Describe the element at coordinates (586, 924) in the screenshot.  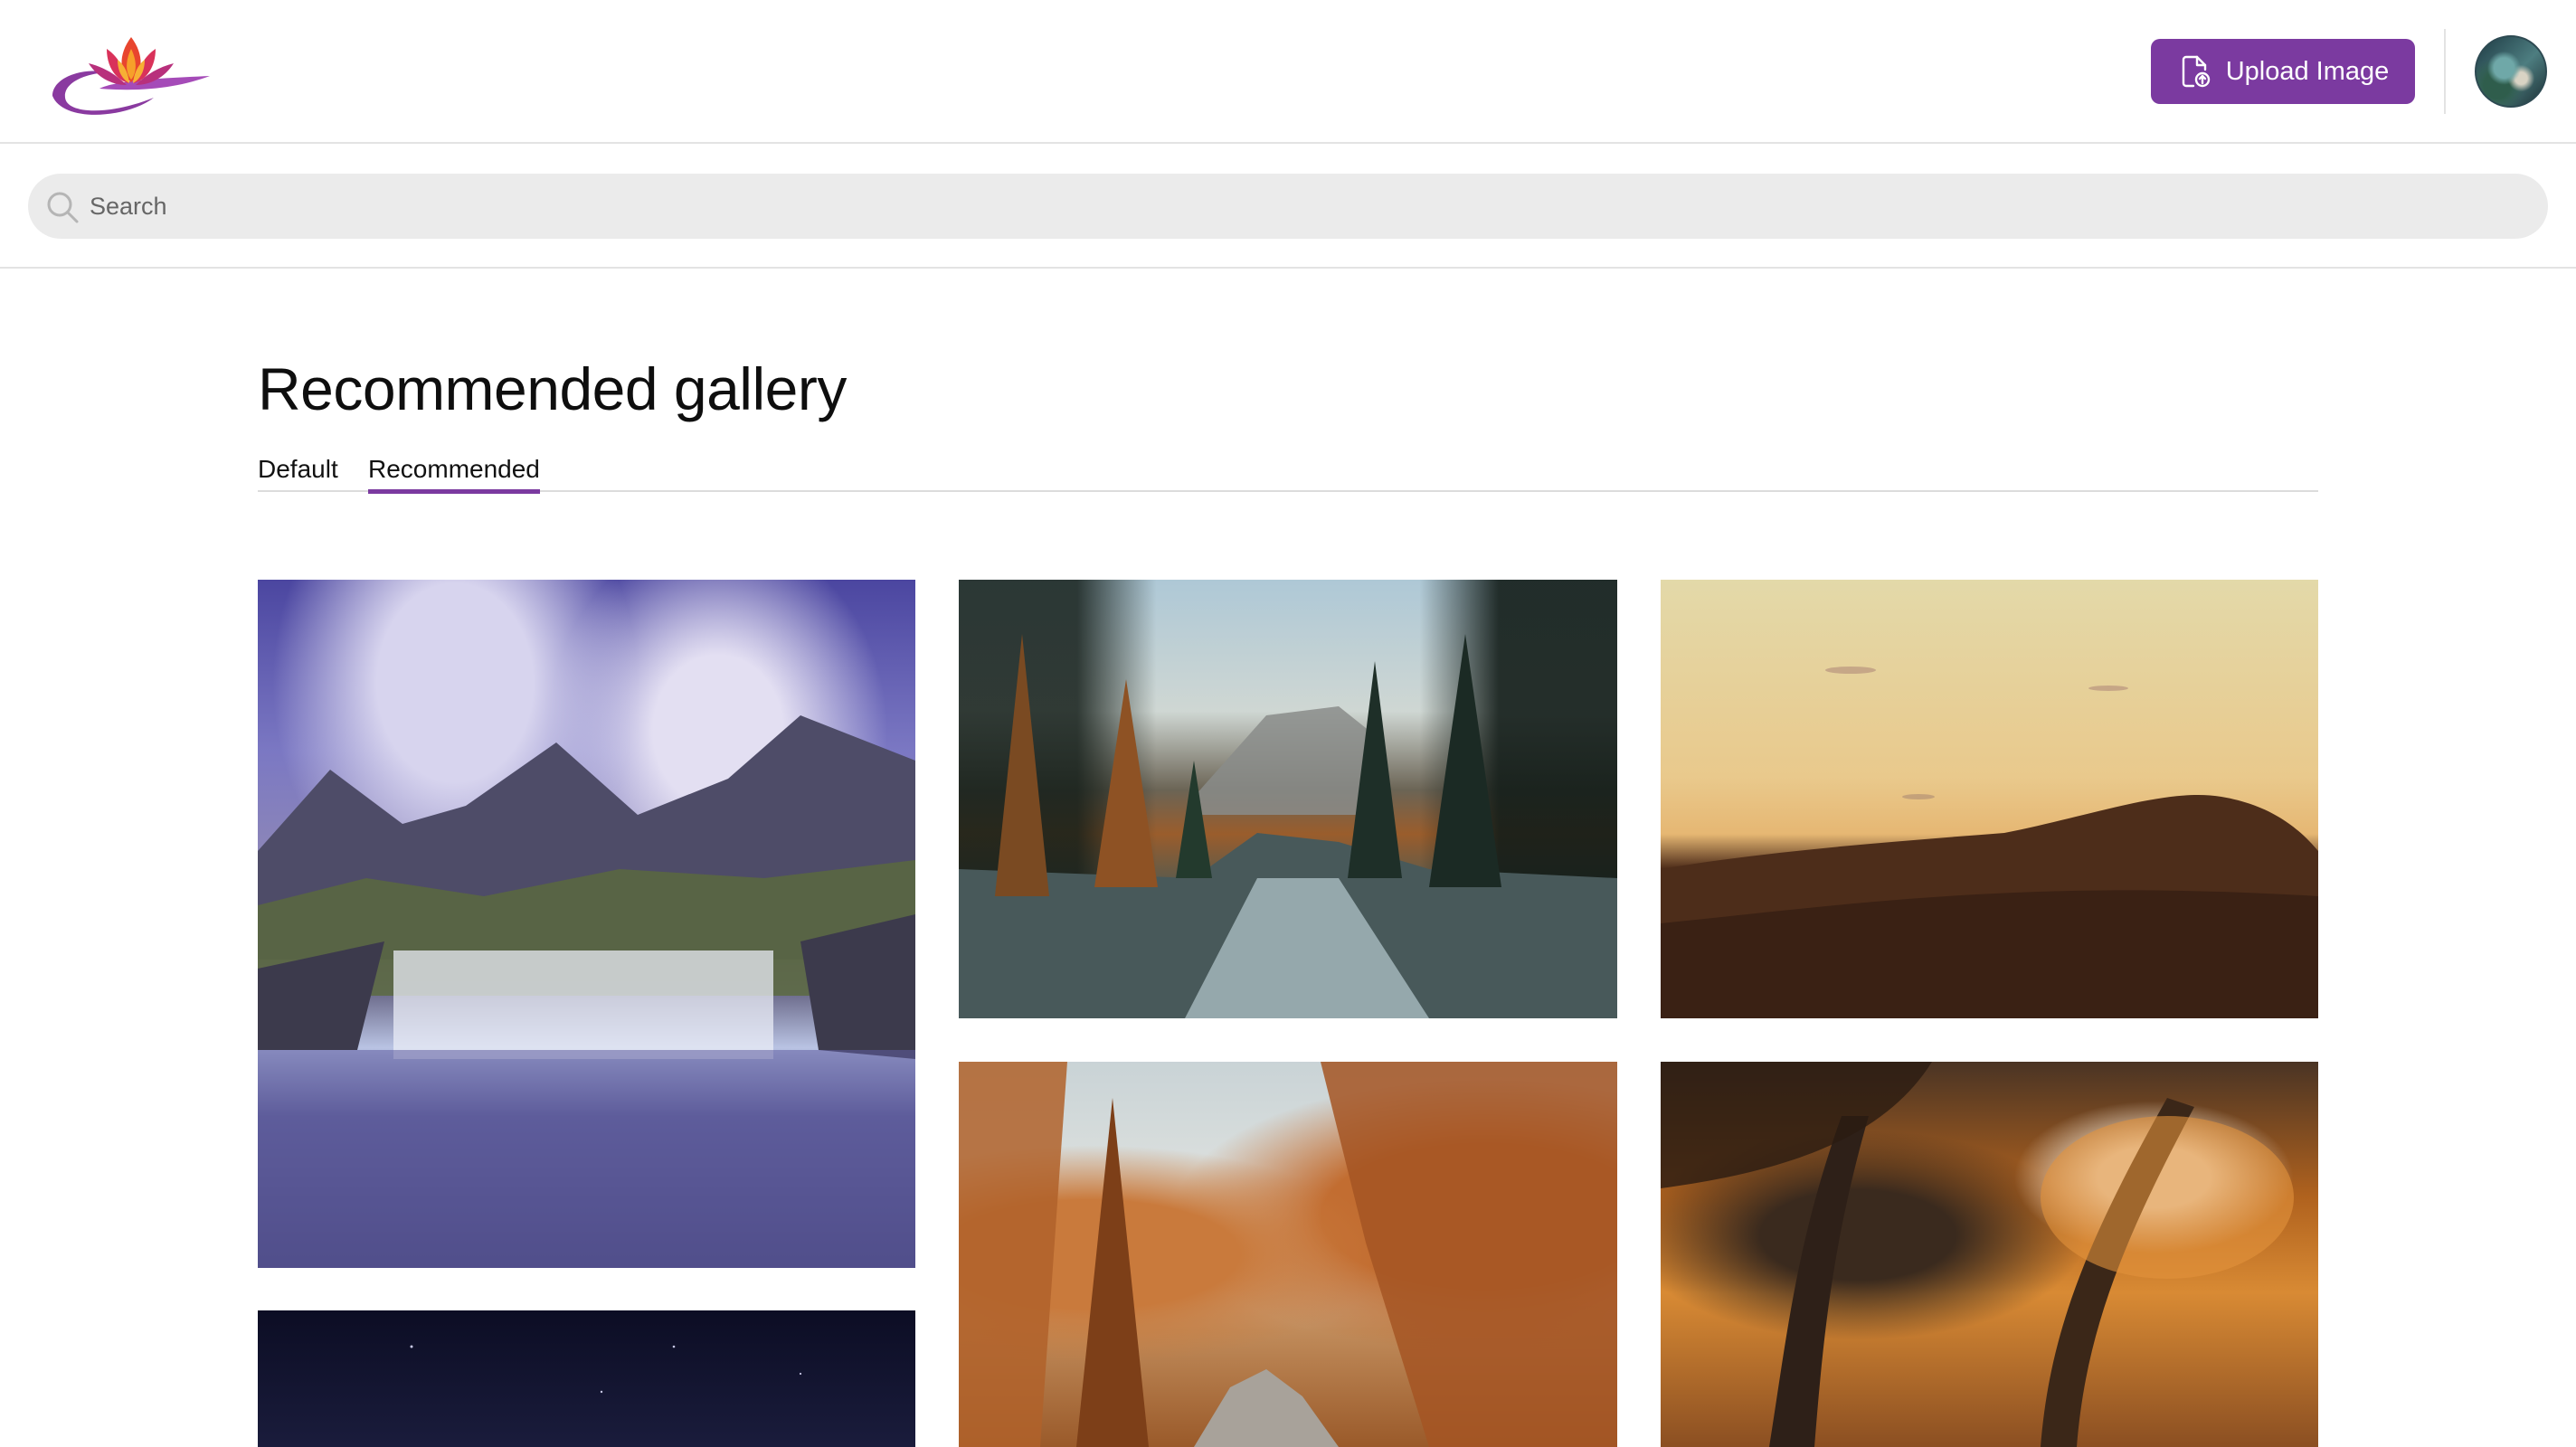
I see `waterfall-mountain-photo` at that location.